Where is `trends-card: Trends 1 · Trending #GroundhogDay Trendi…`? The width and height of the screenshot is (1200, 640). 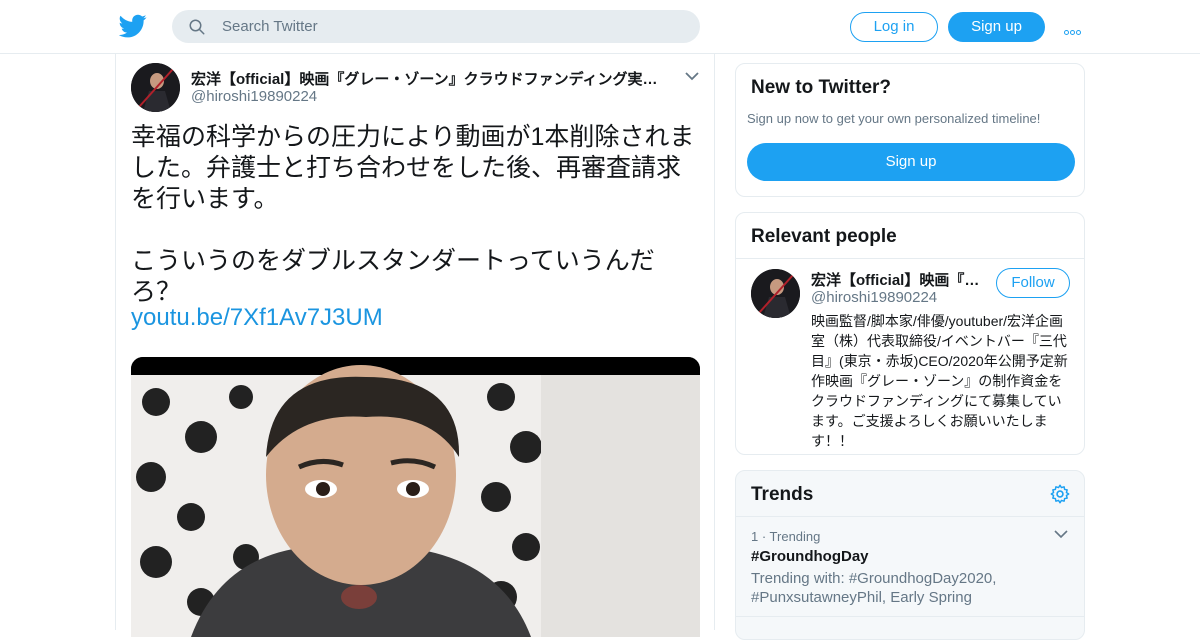
trends-card: Trends 1 · Trending #GroundhogDay Trendi… is located at coordinates (910, 555).